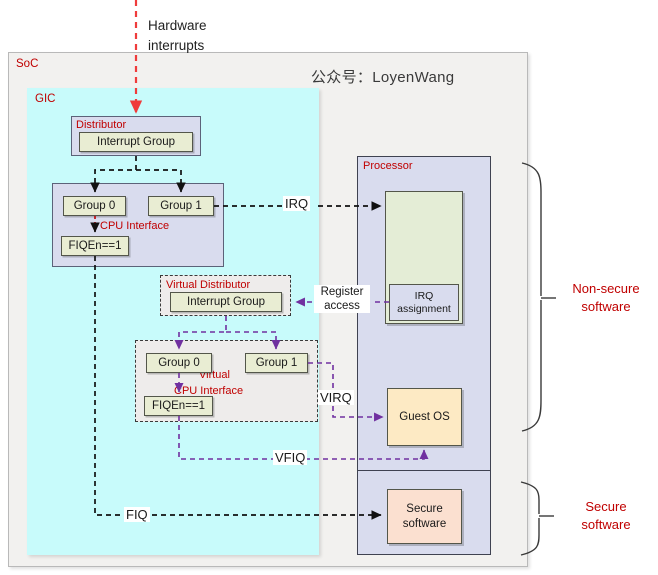 The width and height of the screenshot is (658, 575). What do you see at coordinates (531, 229) in the screenshot?
I see `brace-non-secure-top` at bounding box center [531, 229].